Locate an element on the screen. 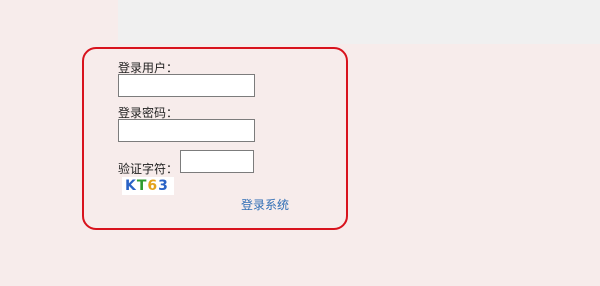 The width and height of the screenshot is (600, 286). captcha-char: T is located at coordinates (141, 186).